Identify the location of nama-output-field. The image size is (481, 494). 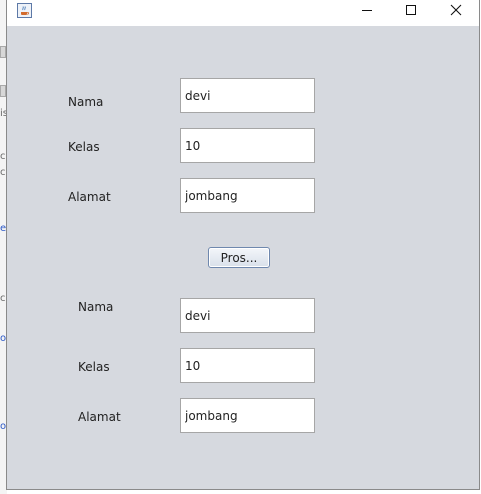
(247, 315).